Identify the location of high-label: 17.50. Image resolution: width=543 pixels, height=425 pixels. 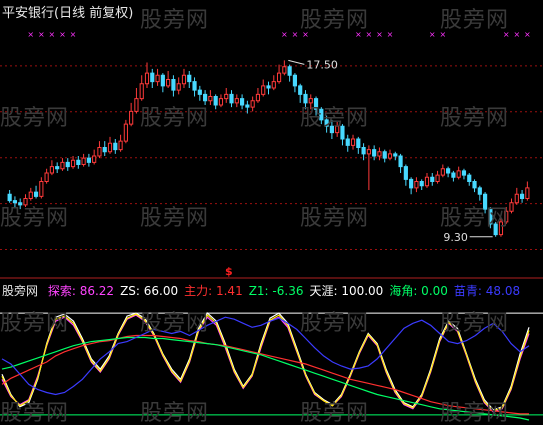
(322, 64).